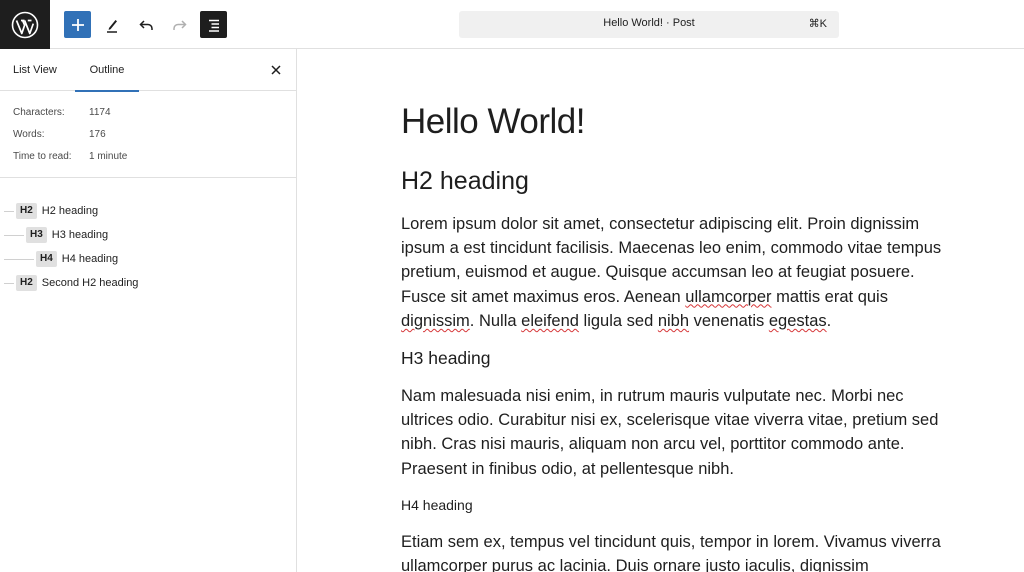 The image size is (1024, 572). I want to click on document-overview-icon, so click(213, 25).